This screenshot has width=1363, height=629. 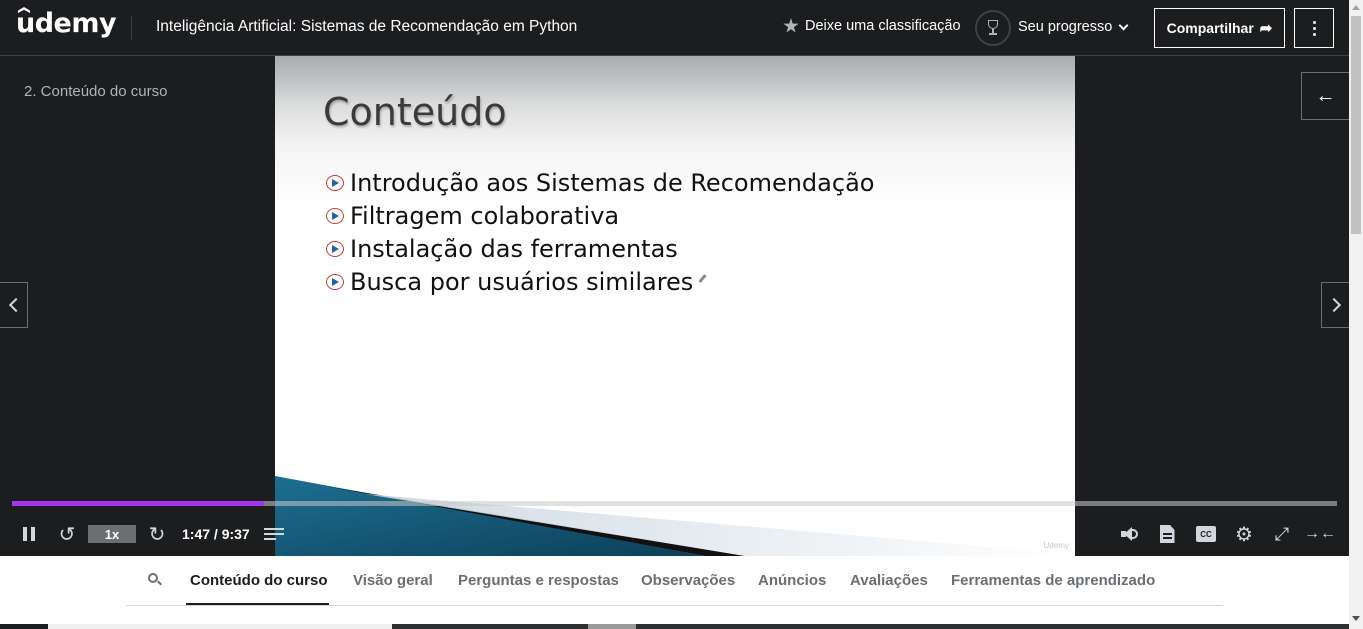 I want to click on tab-notes: Observações, so click(x=688, y=580).